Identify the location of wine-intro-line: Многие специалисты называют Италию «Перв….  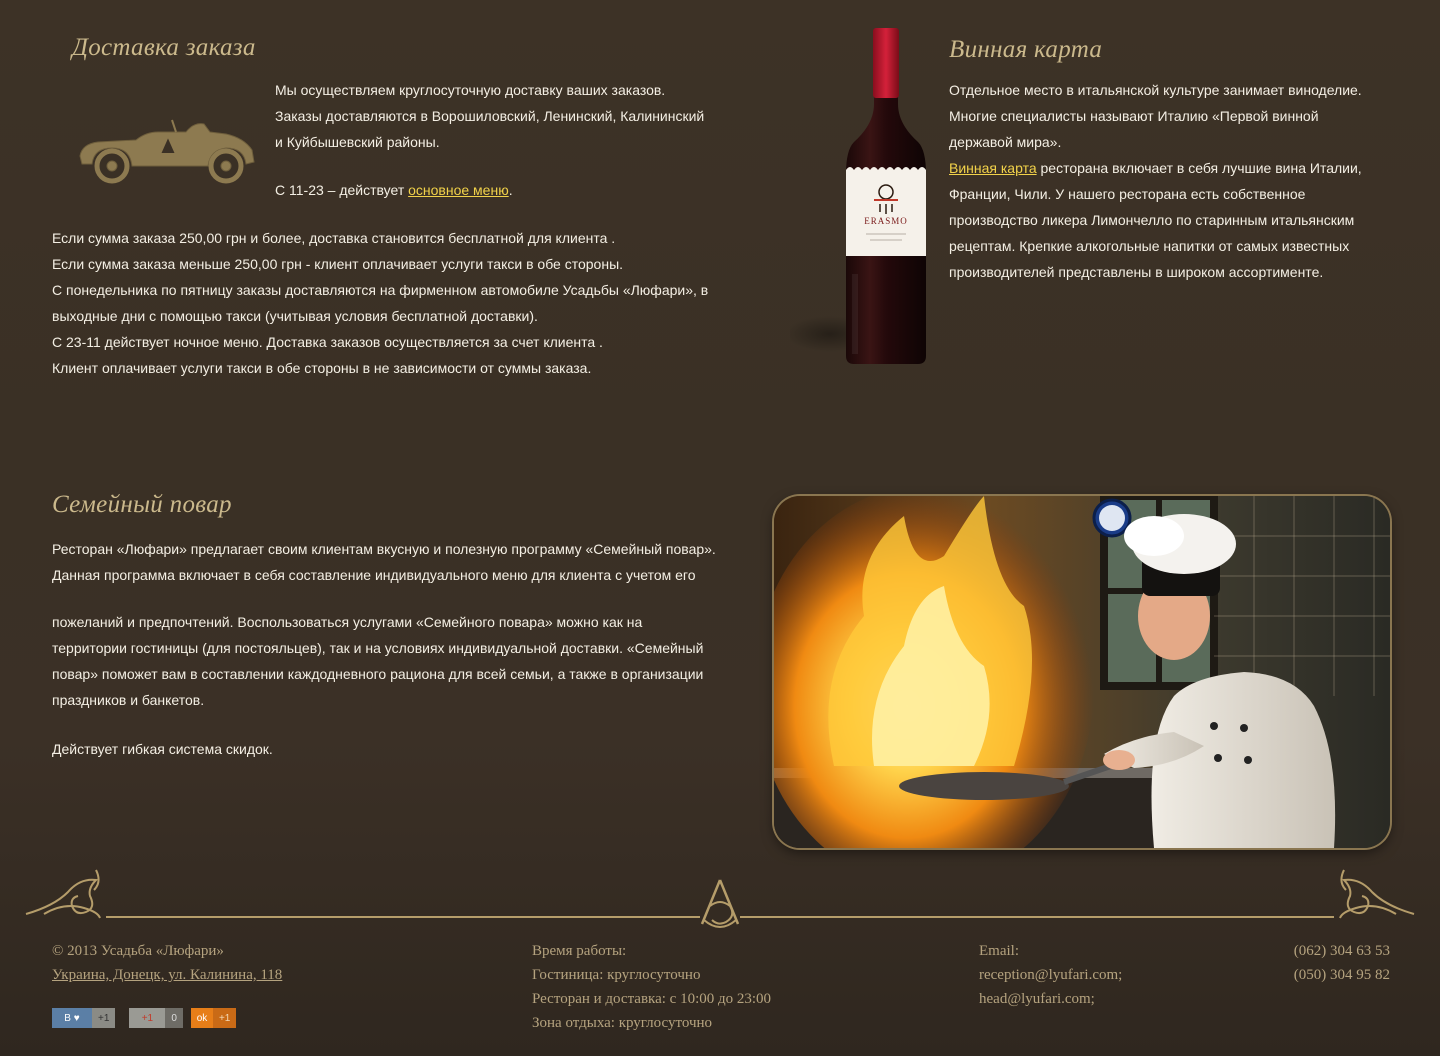
(1134, 116).